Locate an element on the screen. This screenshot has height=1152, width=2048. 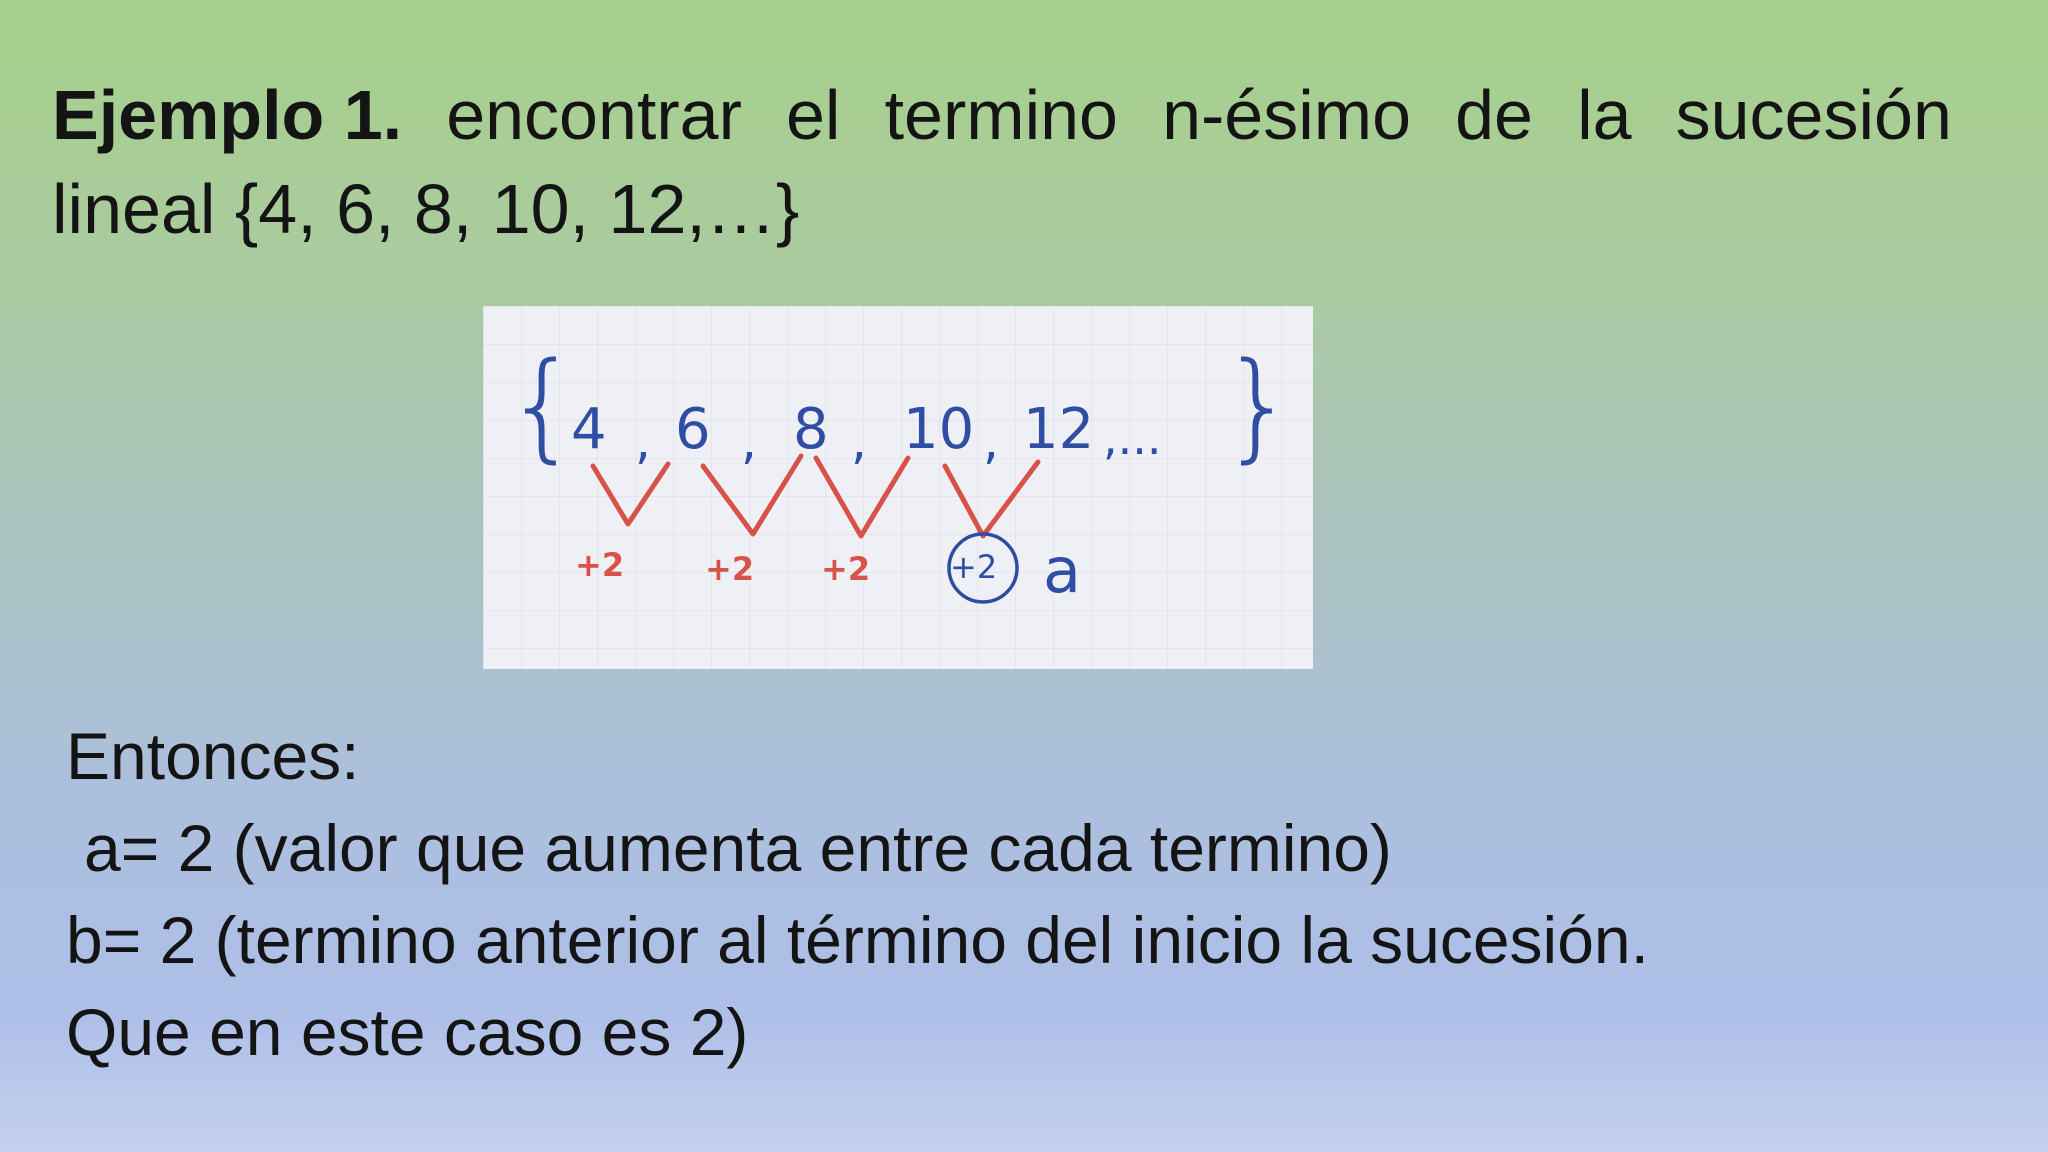
difference-marks is located at coordinates (815, 496).